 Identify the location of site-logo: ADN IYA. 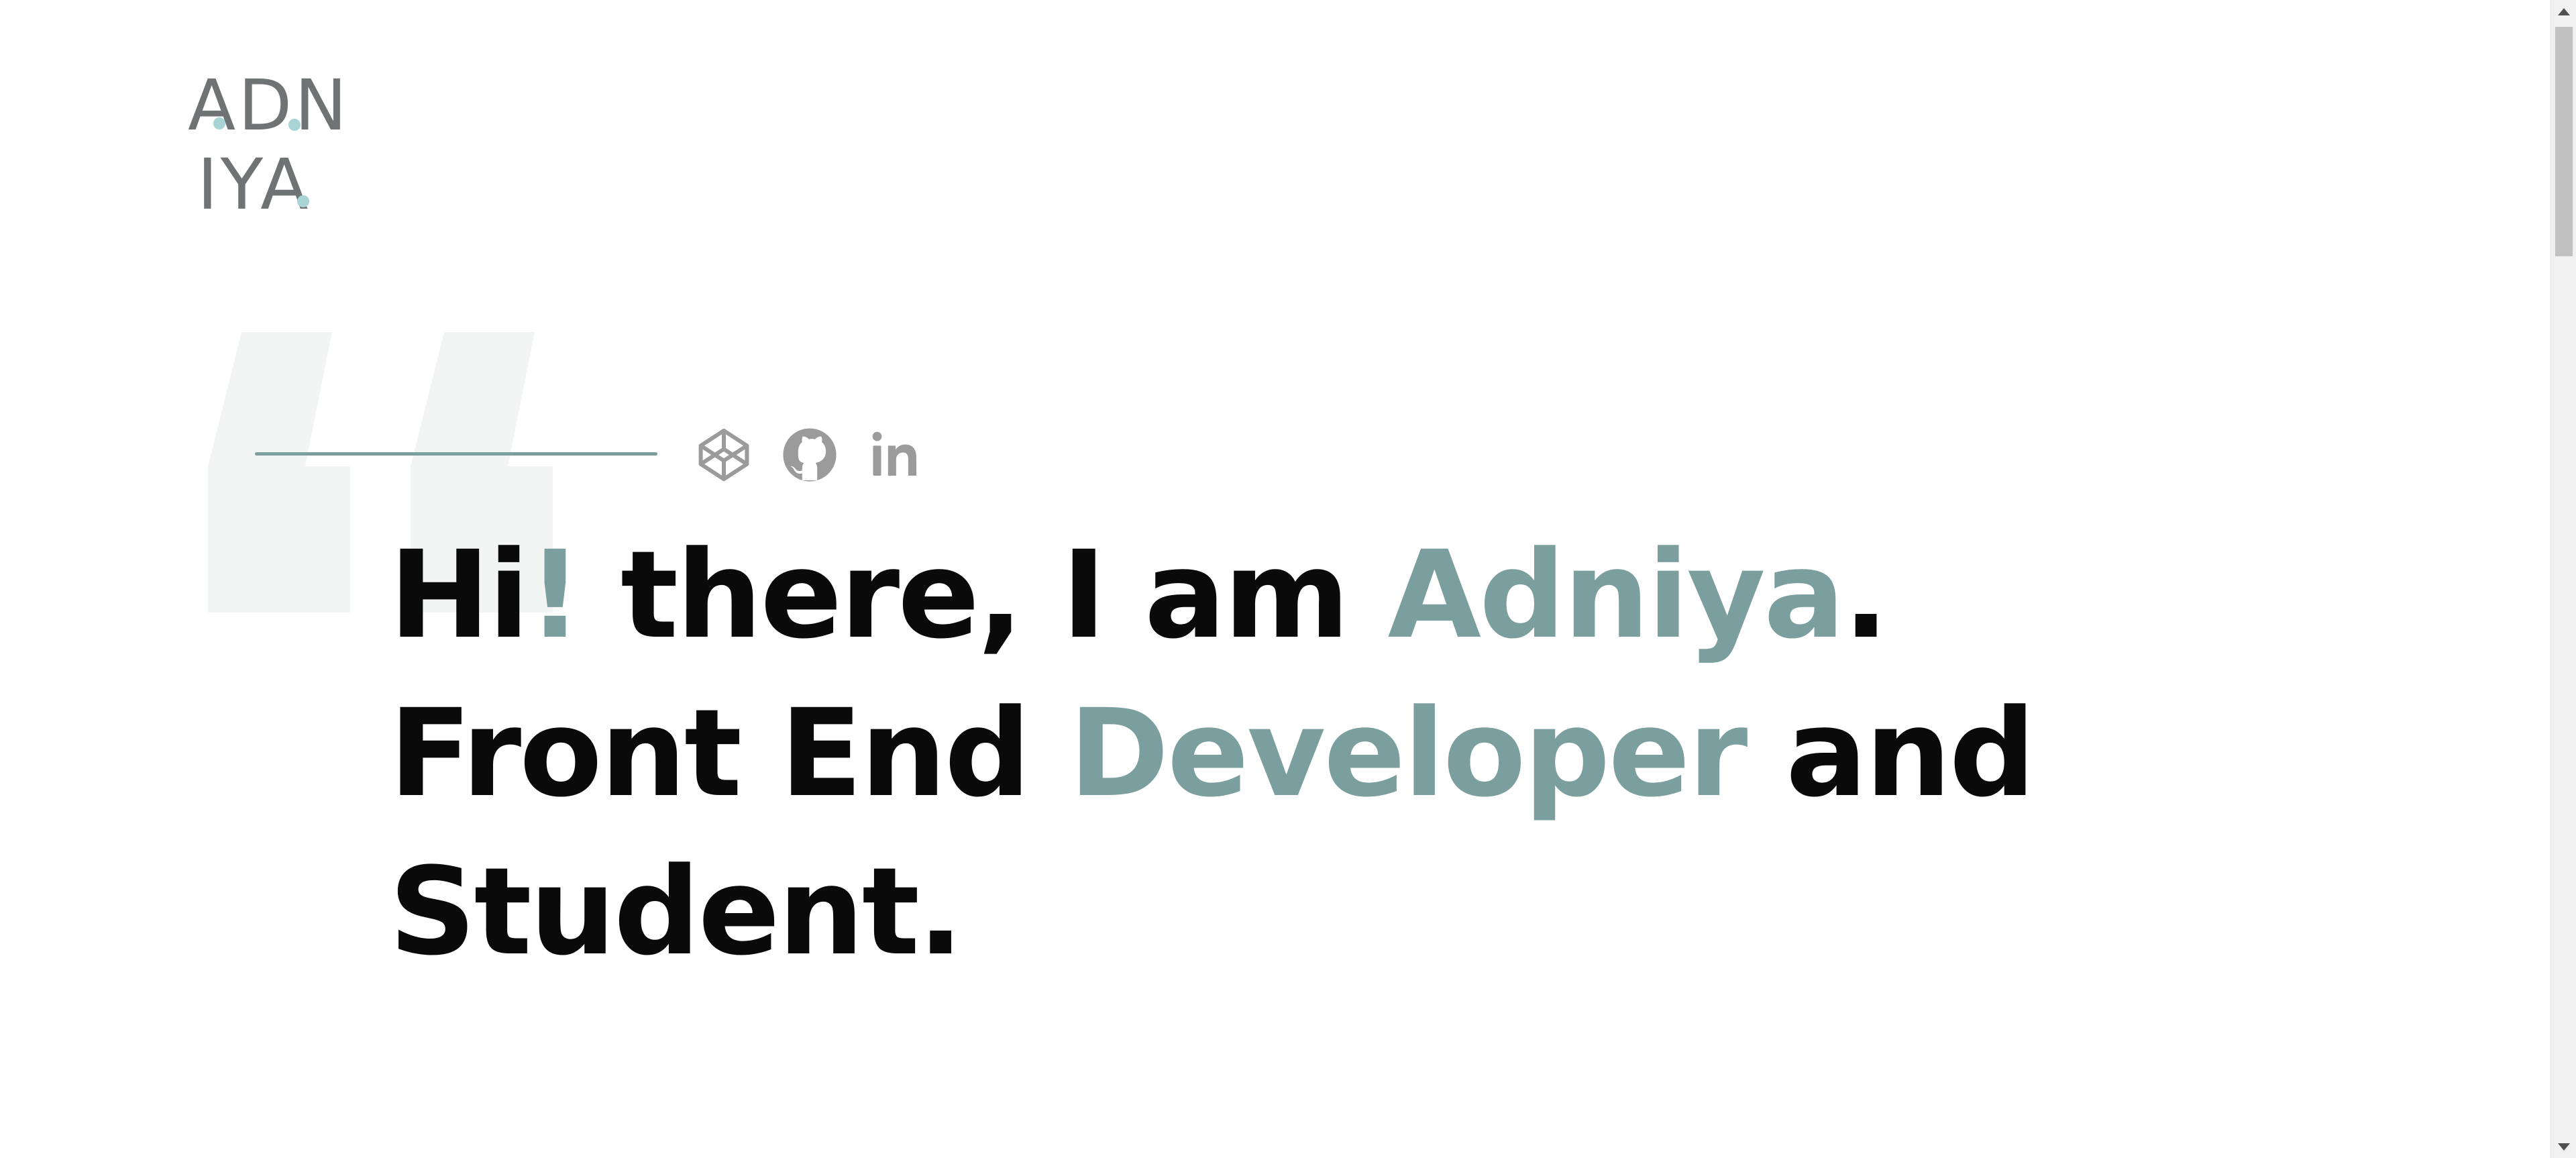
(267, 147).